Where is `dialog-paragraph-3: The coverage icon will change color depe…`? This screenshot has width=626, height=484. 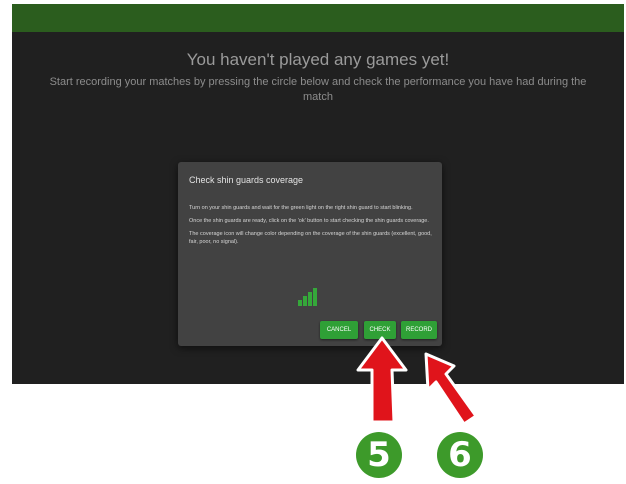 dialog-paragraph-3: The coverage icon will change color depe… is located at coordinates (310, 238).